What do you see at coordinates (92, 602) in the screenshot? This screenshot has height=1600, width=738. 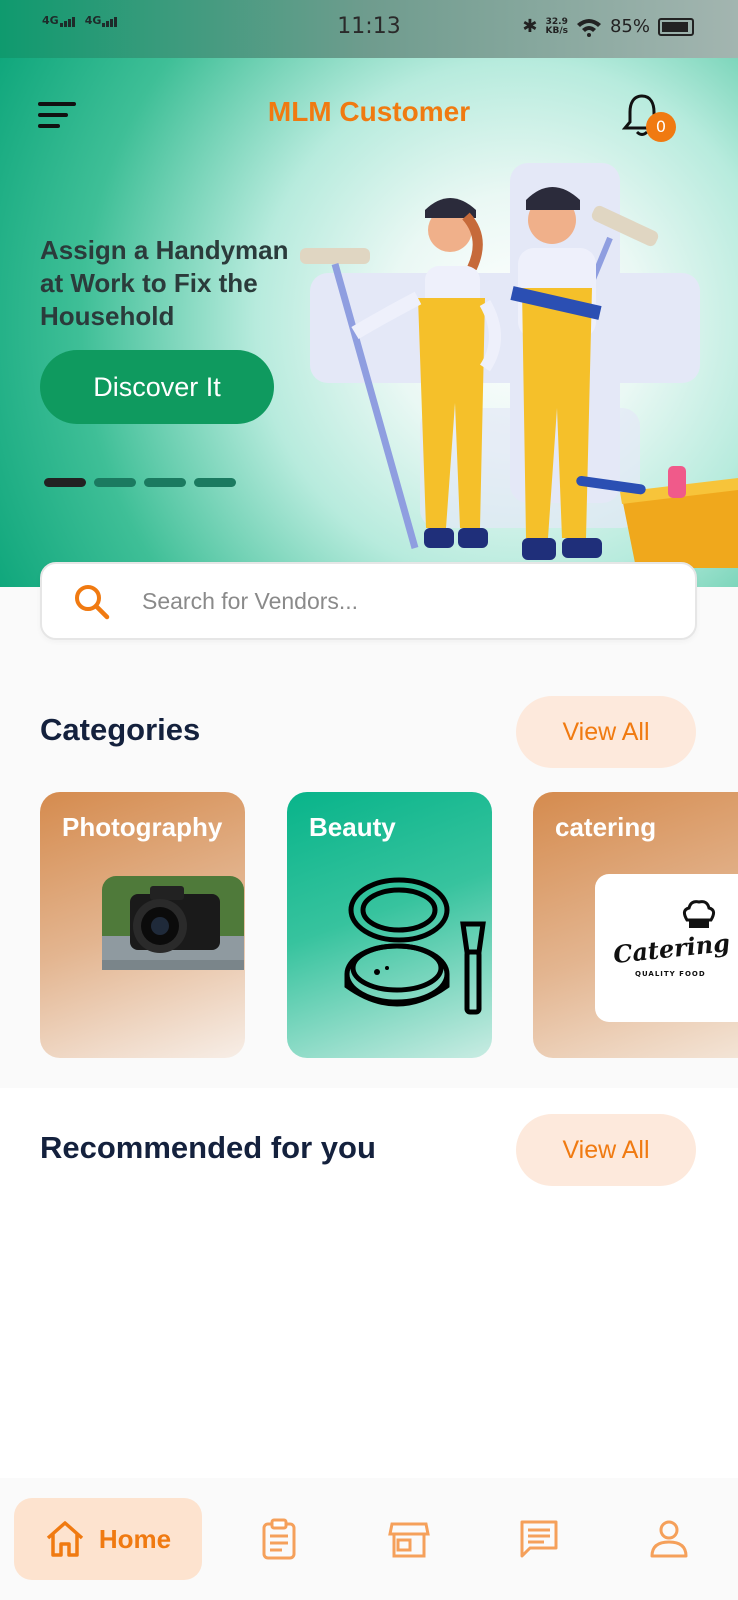 I see `search-icon` at bounding box center [92, 602].